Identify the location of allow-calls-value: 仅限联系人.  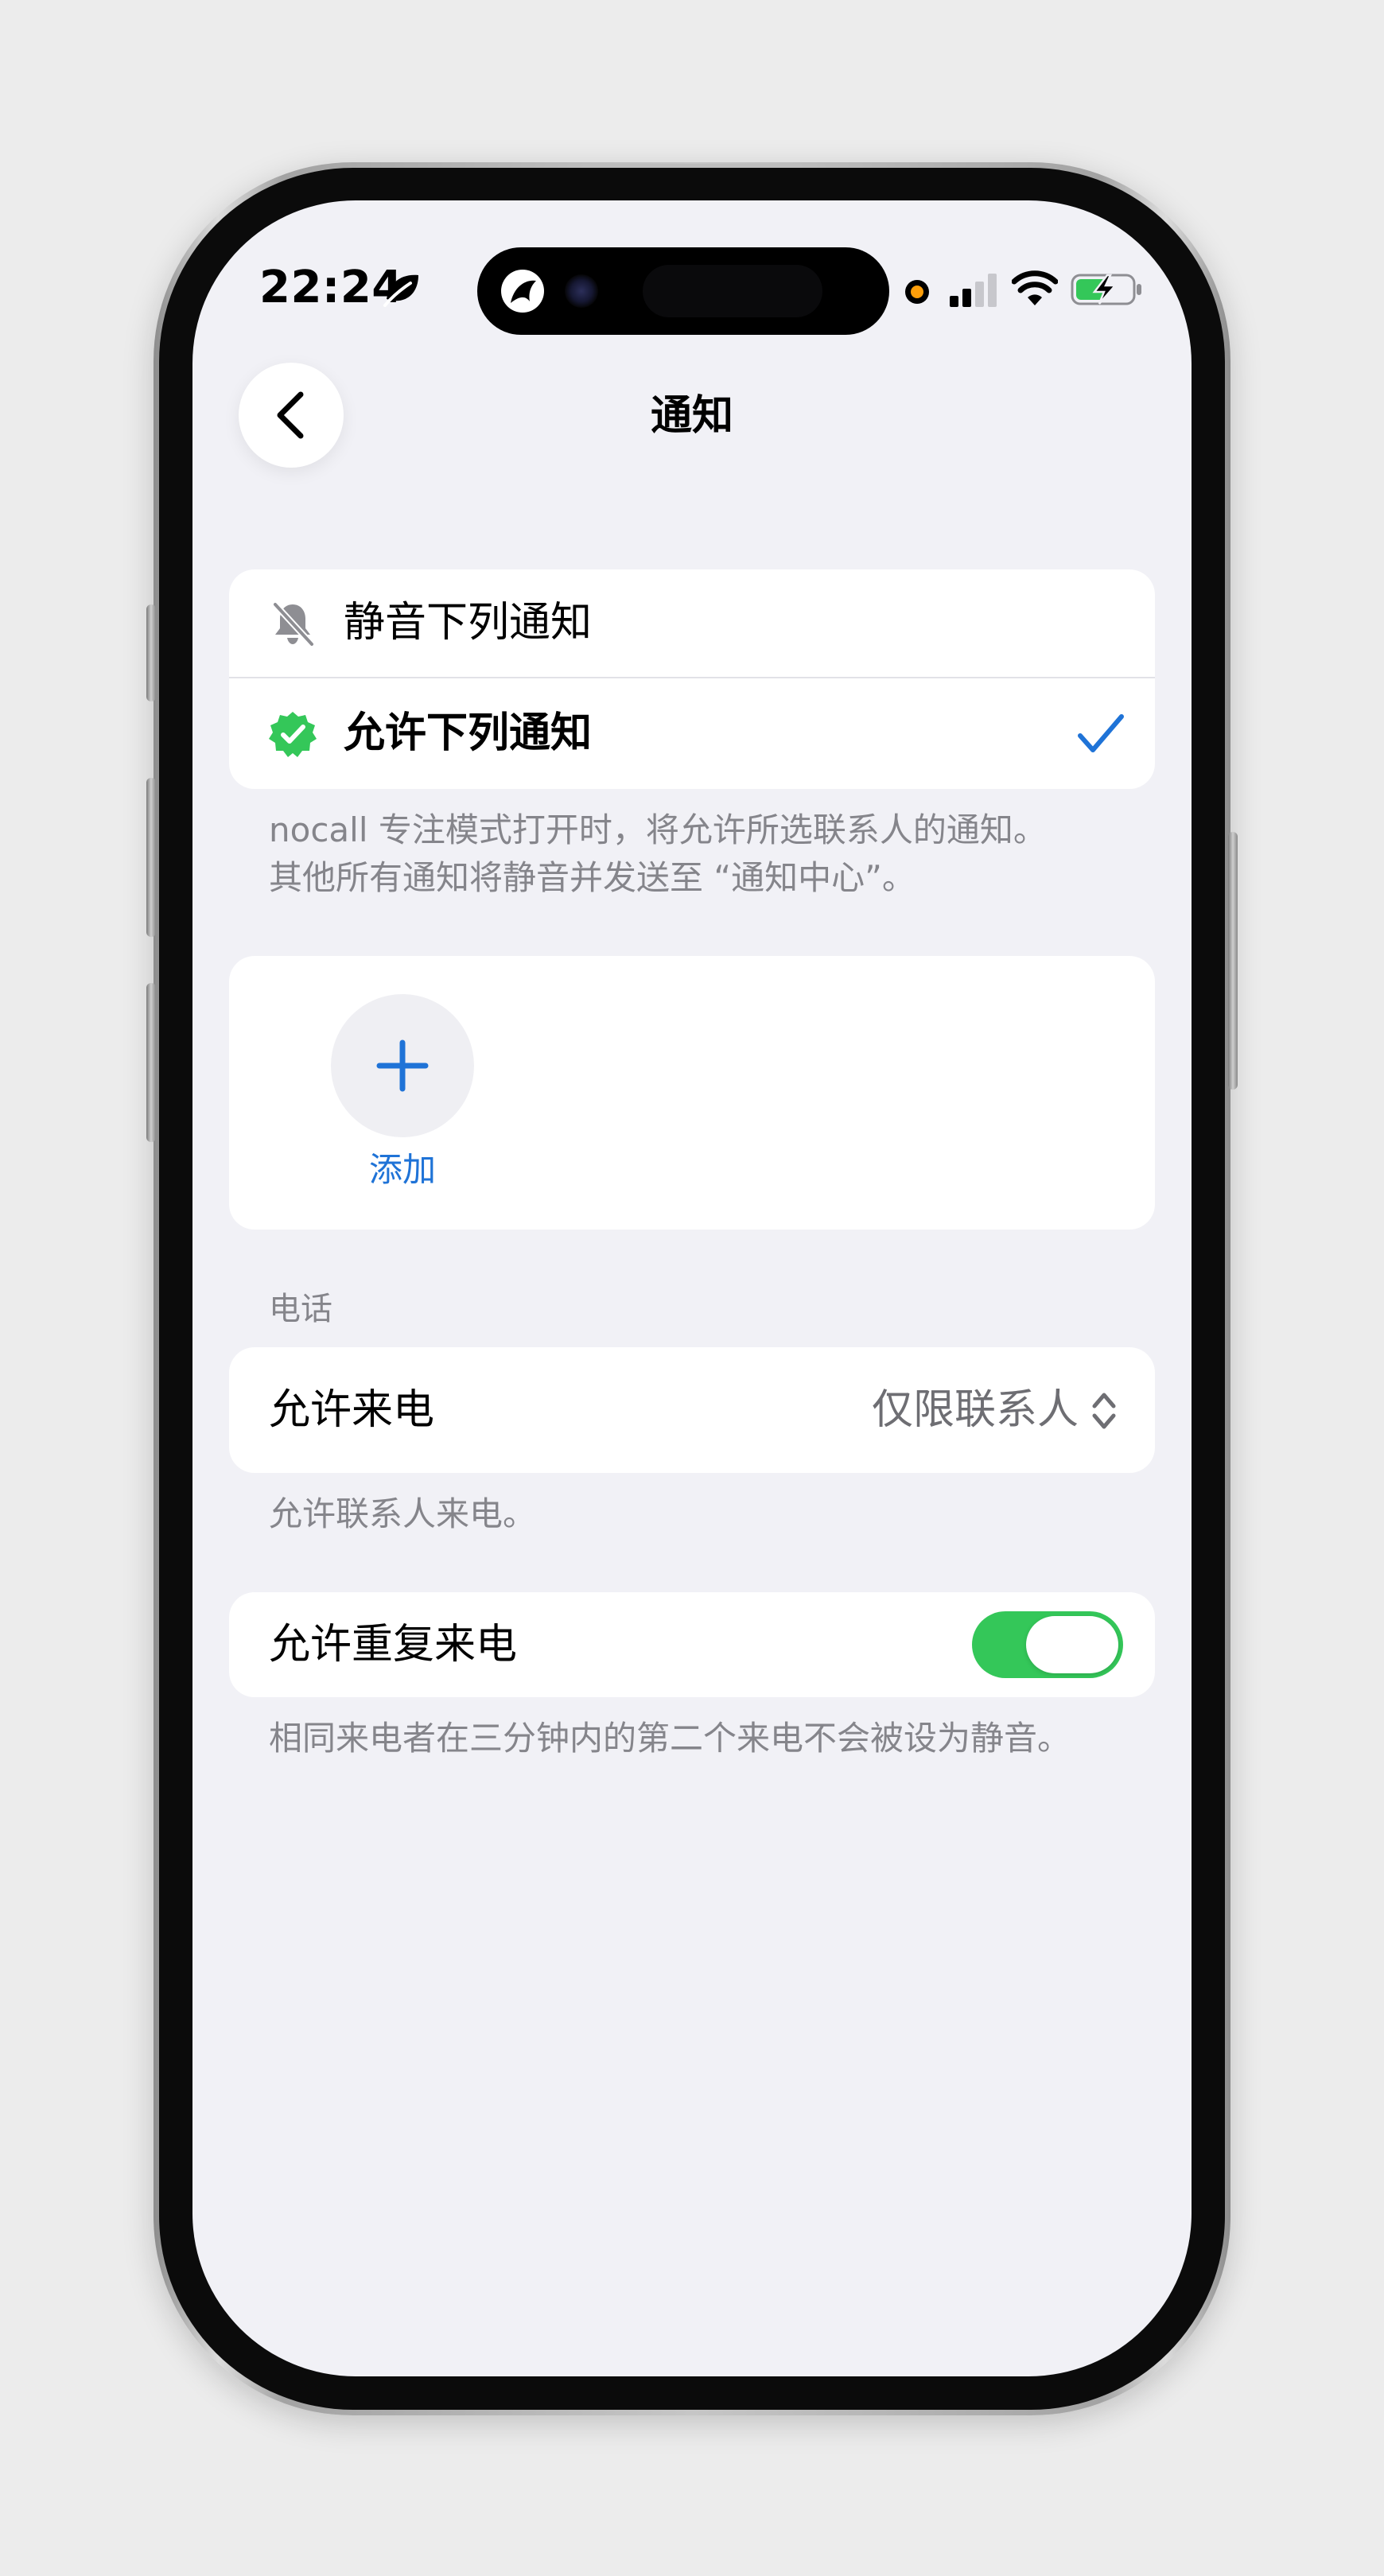
(975, 1410).